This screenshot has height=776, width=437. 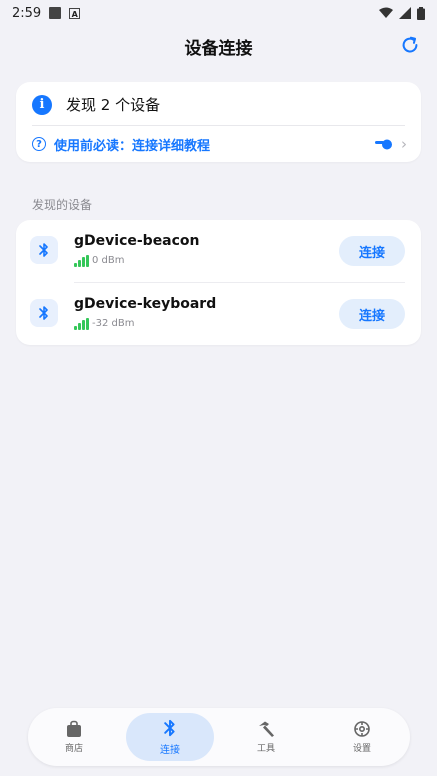 I want to click on page-title: 设备连接, so click(x=218, y=48).